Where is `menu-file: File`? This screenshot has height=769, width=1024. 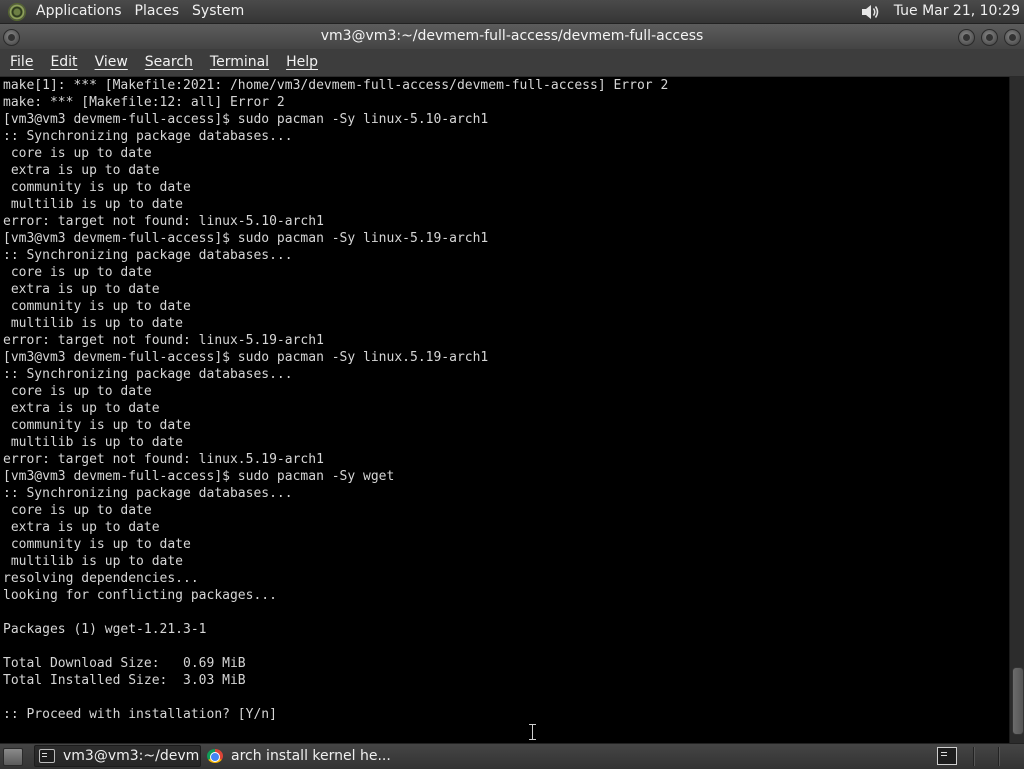 menu-file: File is located at coordinates (20, 62).